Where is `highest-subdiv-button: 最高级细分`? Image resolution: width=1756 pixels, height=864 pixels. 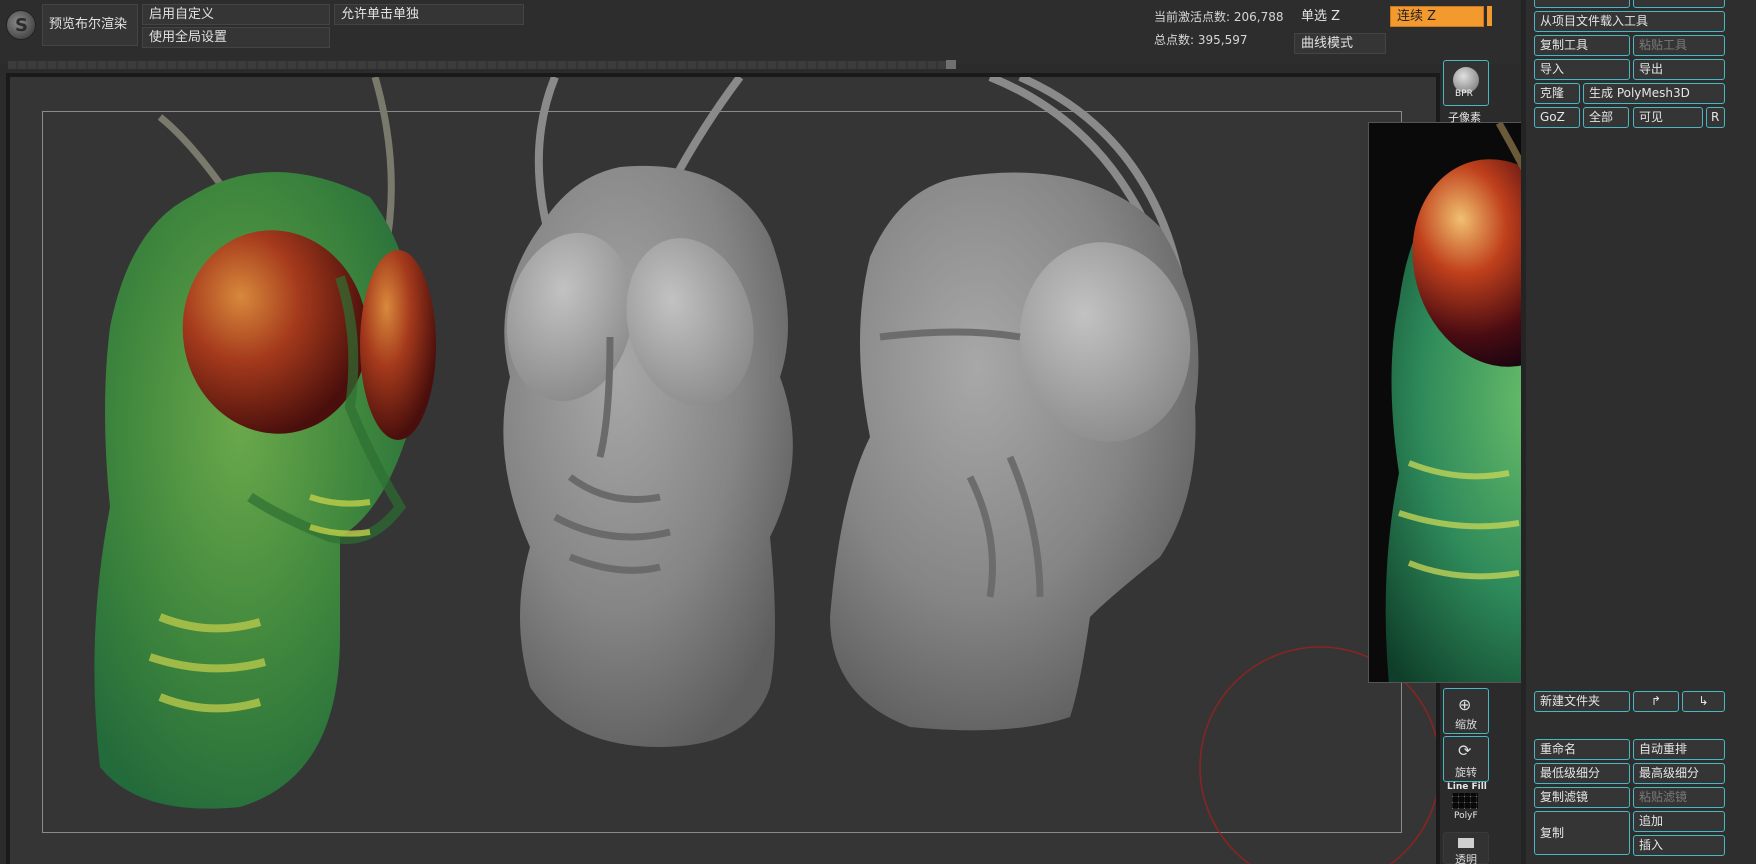
highest-subdiv-button: 最高级细分 is located at coordinates (1679, 773).